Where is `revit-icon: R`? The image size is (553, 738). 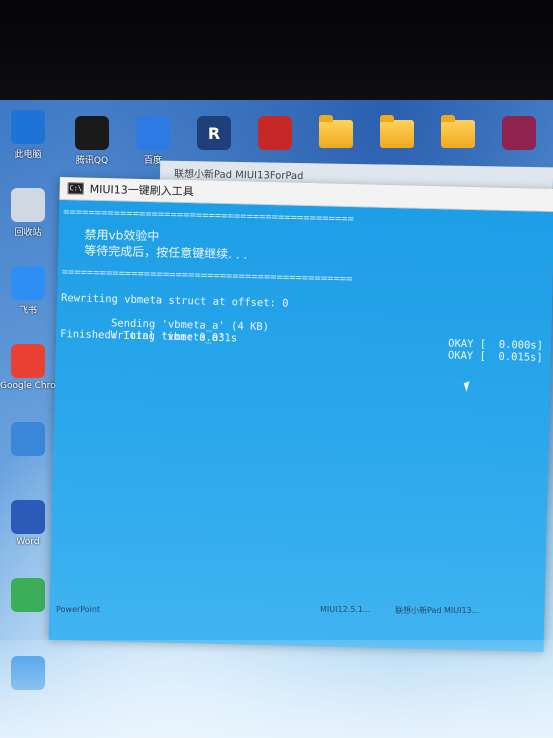
revit-icon: R is located at coordinates (214, 133).